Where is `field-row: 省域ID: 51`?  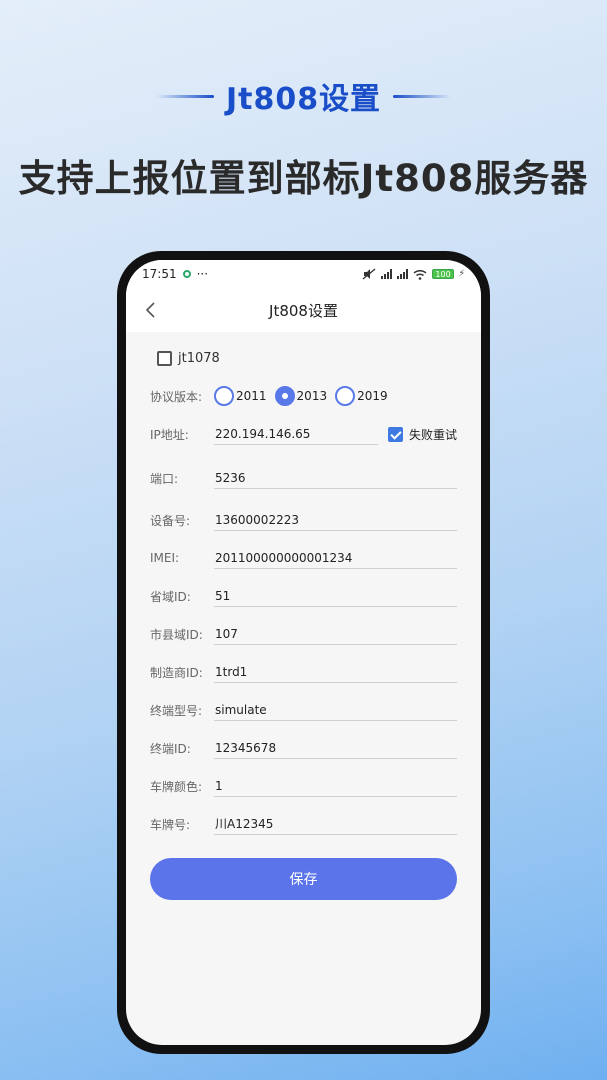
field-row: 省域ID: 51 is located at coordinates (303, 596).